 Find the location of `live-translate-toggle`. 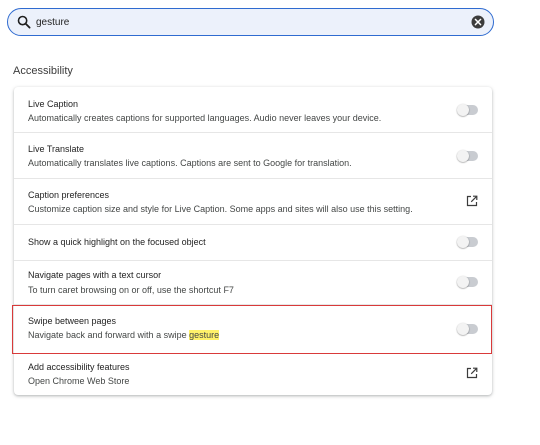

live-translate-toggle is located at coordinates (467, 156).